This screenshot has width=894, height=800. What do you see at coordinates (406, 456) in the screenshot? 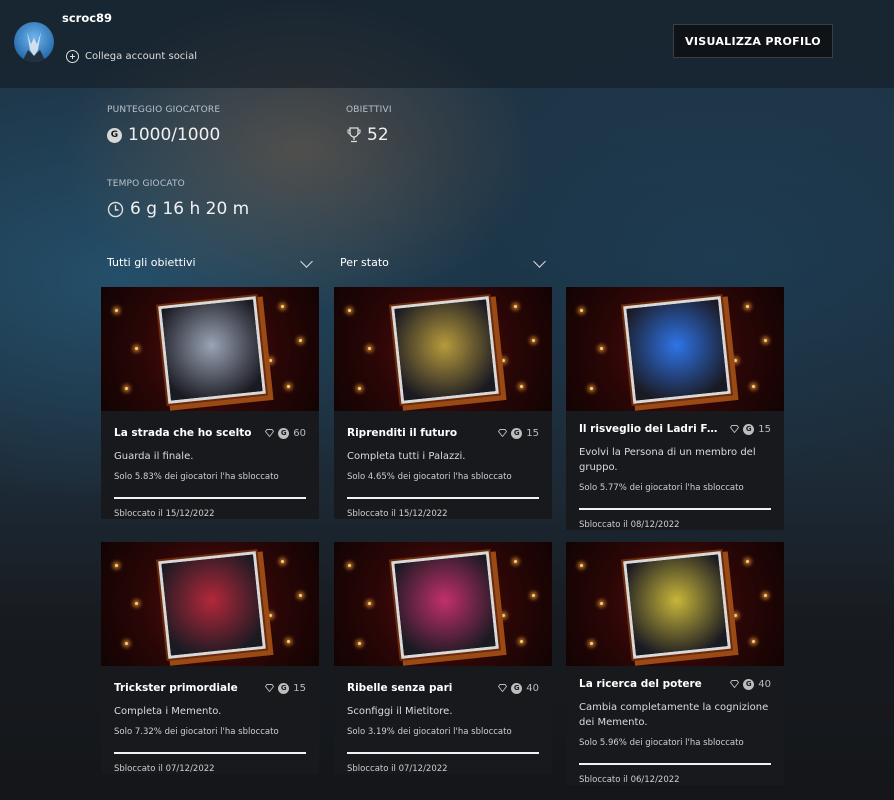
I see `achievement-description: Completa tutti i Palazzi.` at bounding box center [406, 456].